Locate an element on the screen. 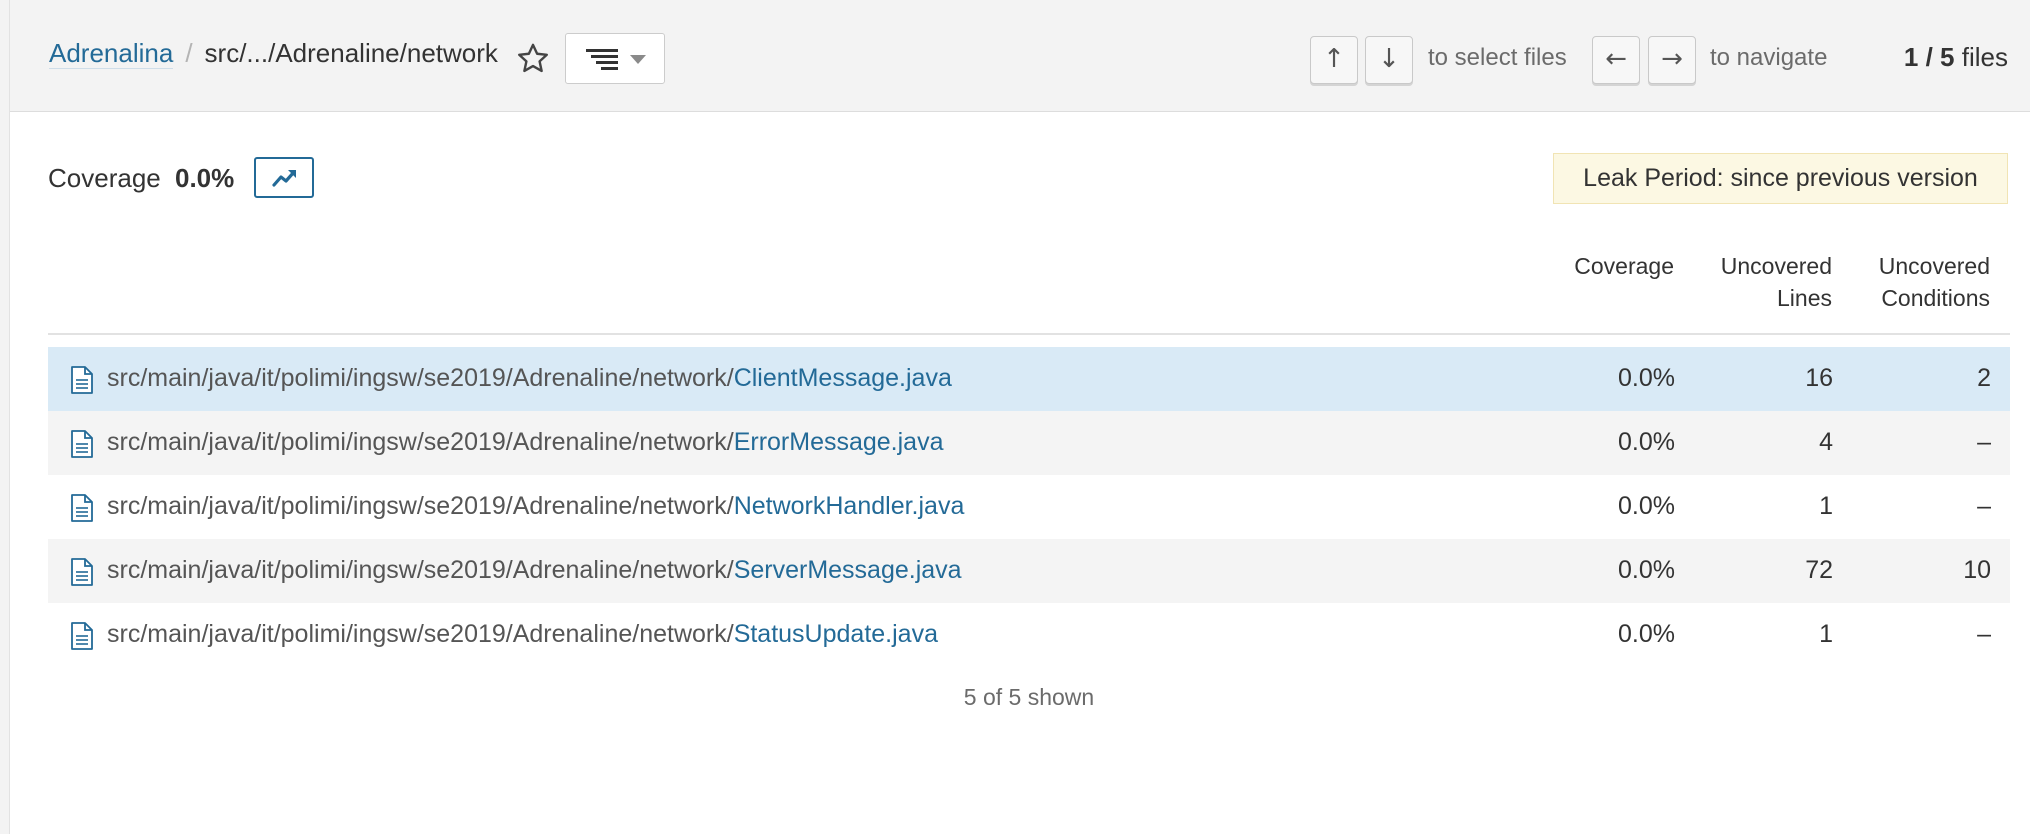 Image resolution: width=2030 pixels, height=834 pixels. breadcrumb-project-link: Adrenalina is located at coordinates (111, 53).